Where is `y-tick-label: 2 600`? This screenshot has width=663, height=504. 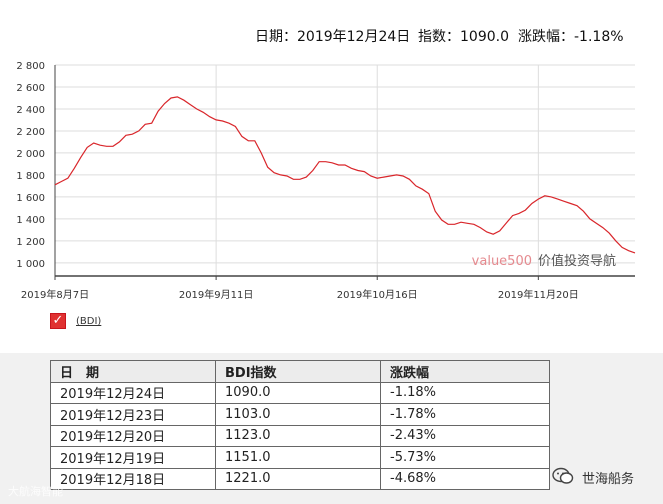 y-tick-label: 2 600 is located at coordinates (30, 88).